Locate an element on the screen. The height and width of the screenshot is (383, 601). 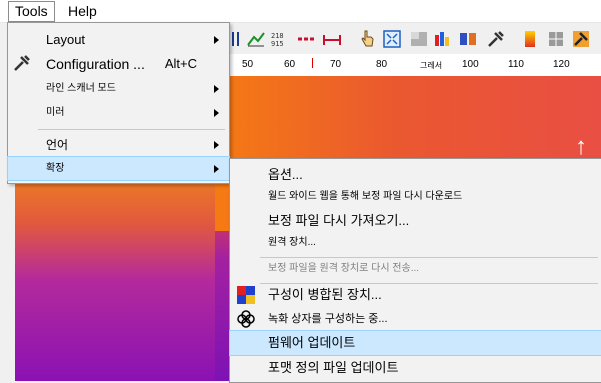
ext-item-redownload-calibration: 월드 와이드 웹을 통해 보정 파일 다시 다운로드 is located at coordinates (415, 197).